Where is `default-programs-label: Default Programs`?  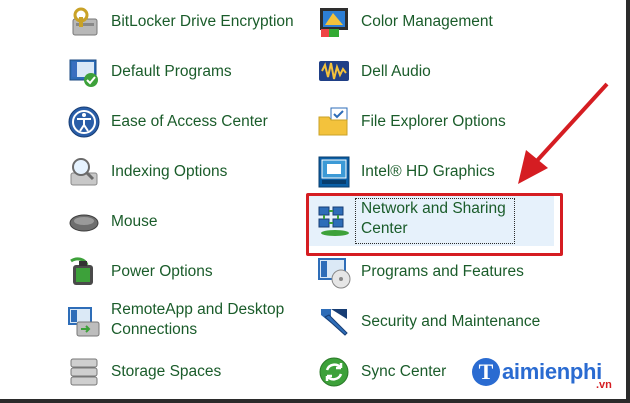 default-programs-label: Default Programs is located at coordinates (171, 71).